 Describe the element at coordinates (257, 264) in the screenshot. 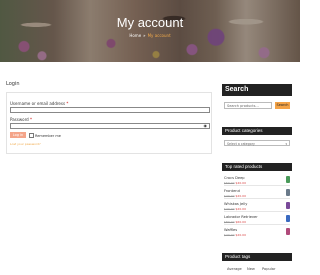

I see `tags-widget: Product tags Average New Popular` at that location.